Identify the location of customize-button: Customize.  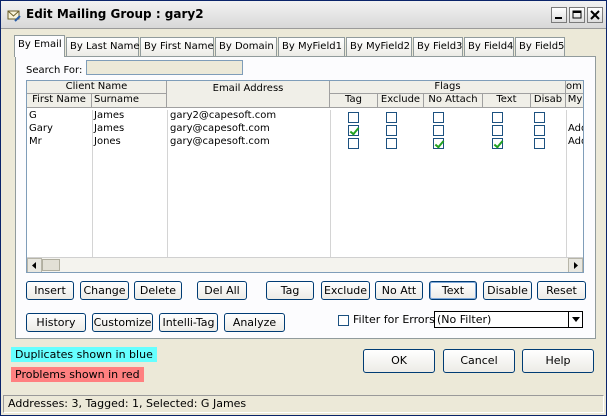
(122, 322).